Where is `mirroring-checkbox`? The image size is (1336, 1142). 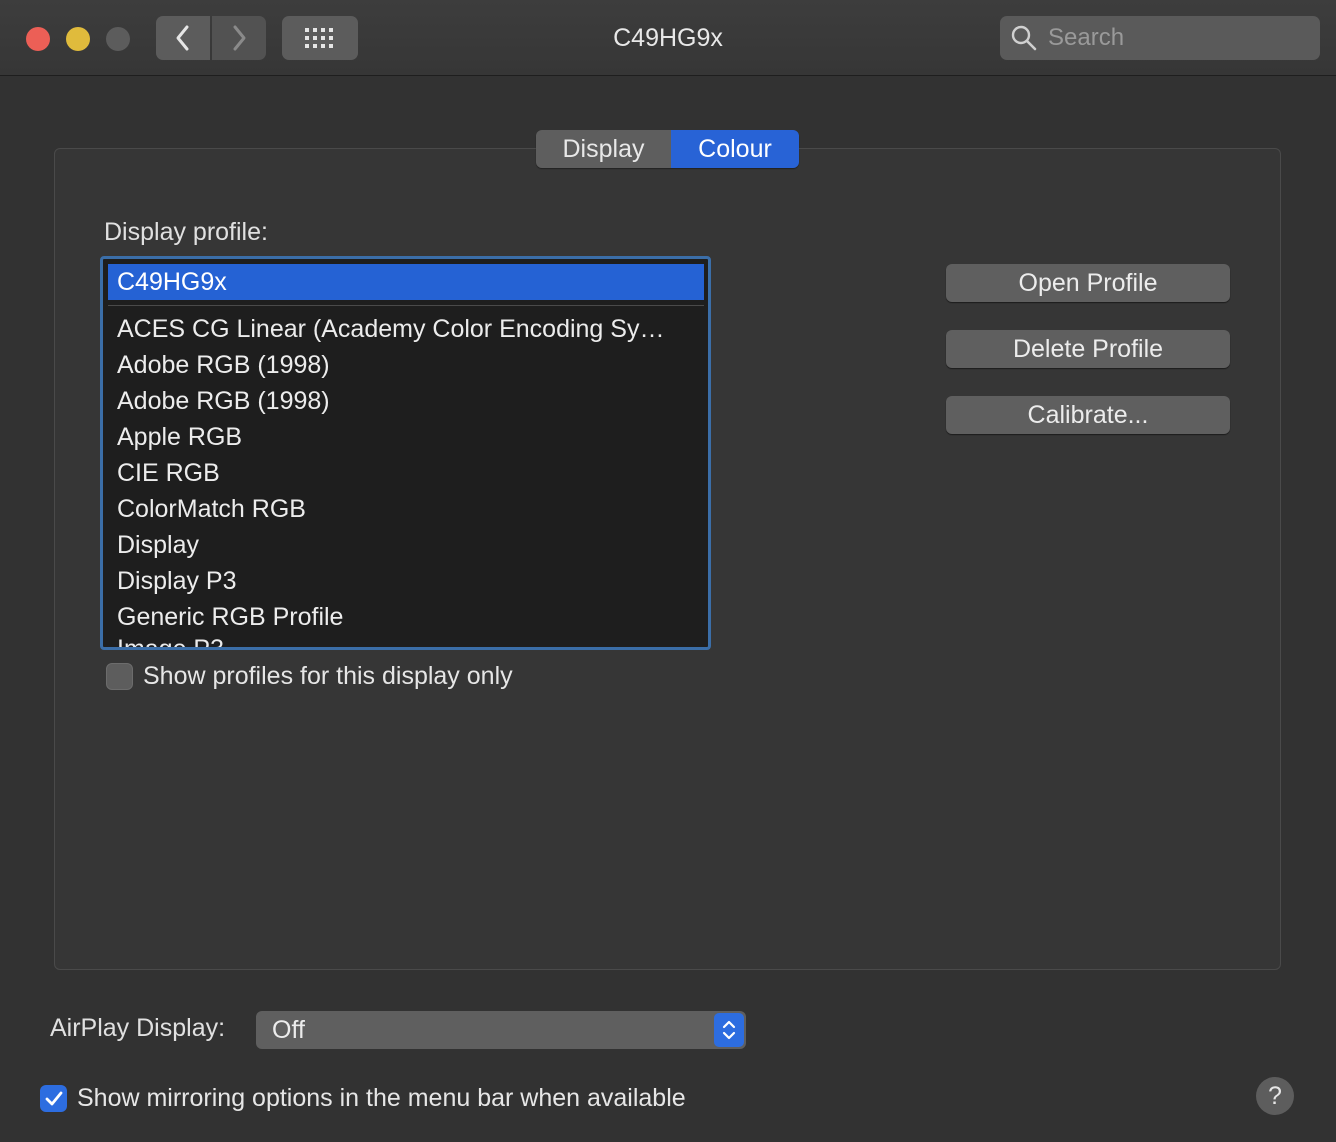 mirroring-checkbox is located at coordinates (53, 1098).